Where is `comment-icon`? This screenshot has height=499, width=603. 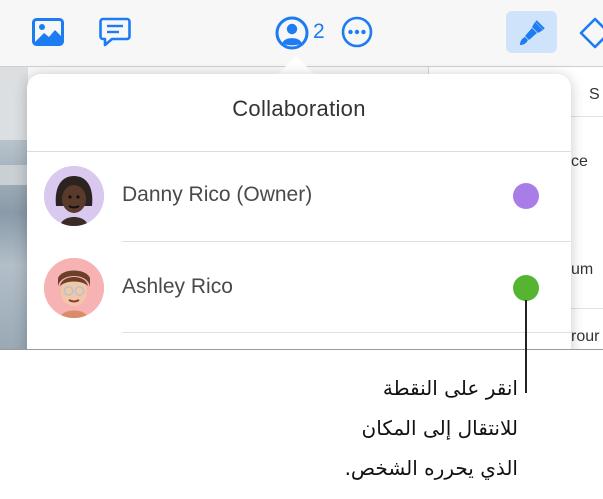
comment-icon is located at coordinates (115, 32).